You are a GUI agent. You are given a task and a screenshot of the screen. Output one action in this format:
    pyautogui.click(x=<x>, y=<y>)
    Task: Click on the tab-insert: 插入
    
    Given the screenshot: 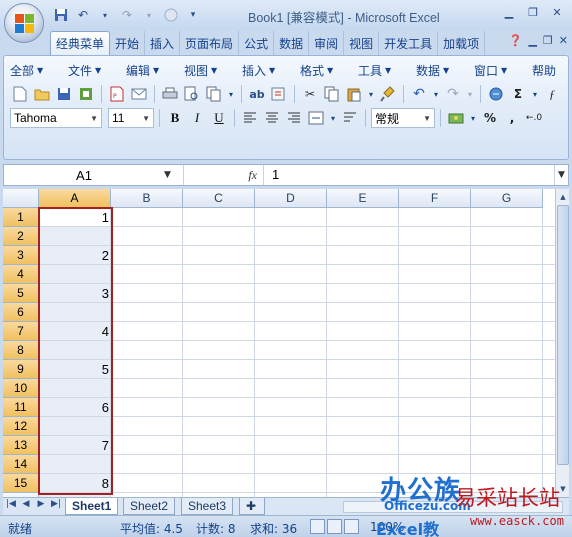 What is the action you would take?
    pyautogui.click(x=163, y=43)
    